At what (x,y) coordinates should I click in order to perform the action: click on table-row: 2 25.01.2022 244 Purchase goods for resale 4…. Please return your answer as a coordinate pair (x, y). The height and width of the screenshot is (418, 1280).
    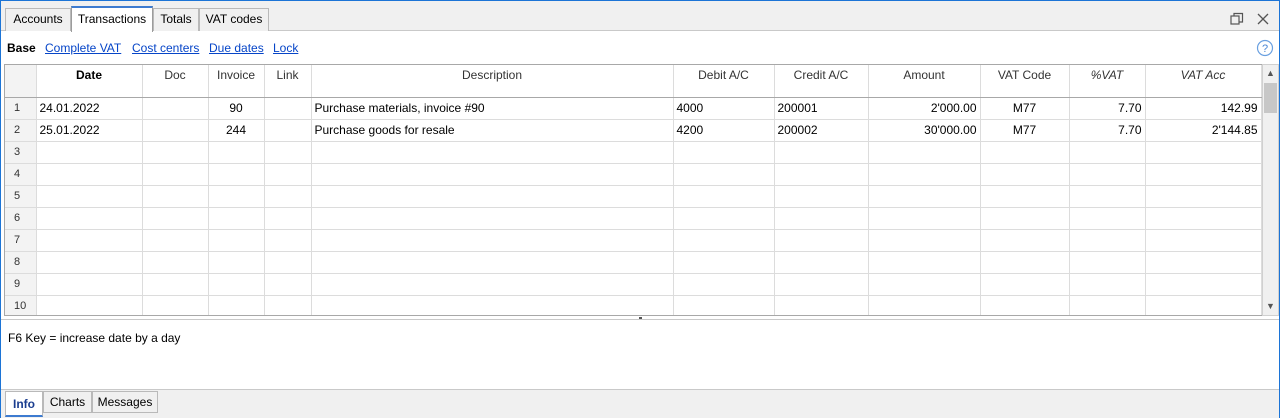
    Looking at the image, I should click on (633, 130).